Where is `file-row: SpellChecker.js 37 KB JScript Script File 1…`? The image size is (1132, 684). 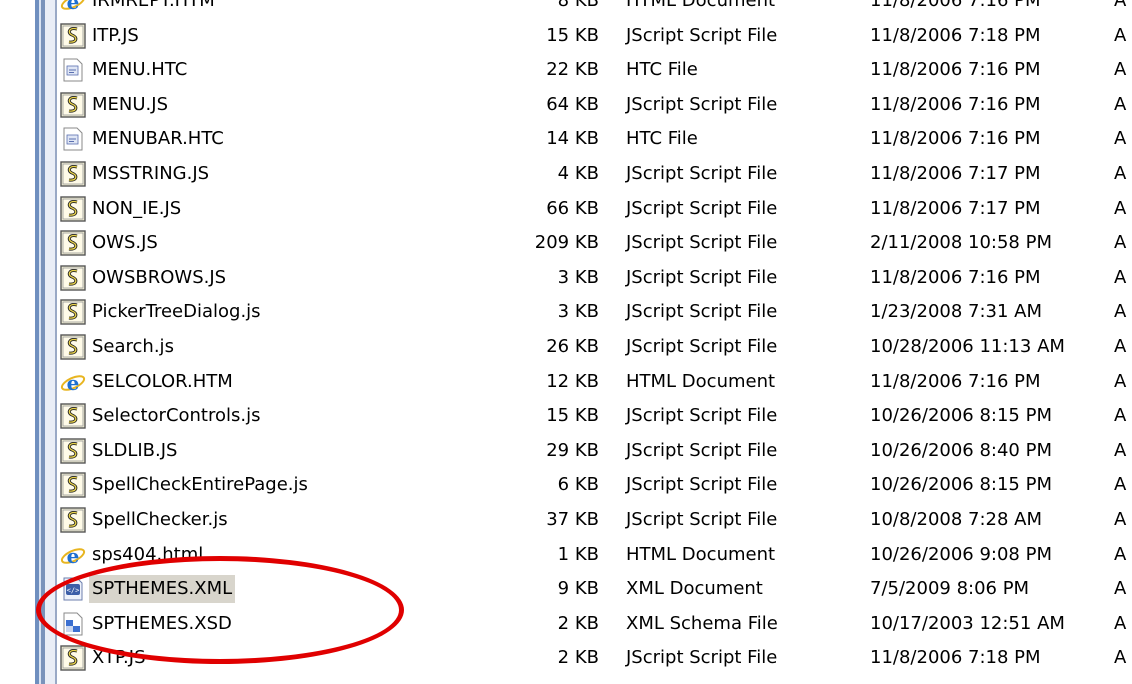 file-row: SpellChecker.js 37 KB JScript Script File 1… is located at coordinates (566, 520).